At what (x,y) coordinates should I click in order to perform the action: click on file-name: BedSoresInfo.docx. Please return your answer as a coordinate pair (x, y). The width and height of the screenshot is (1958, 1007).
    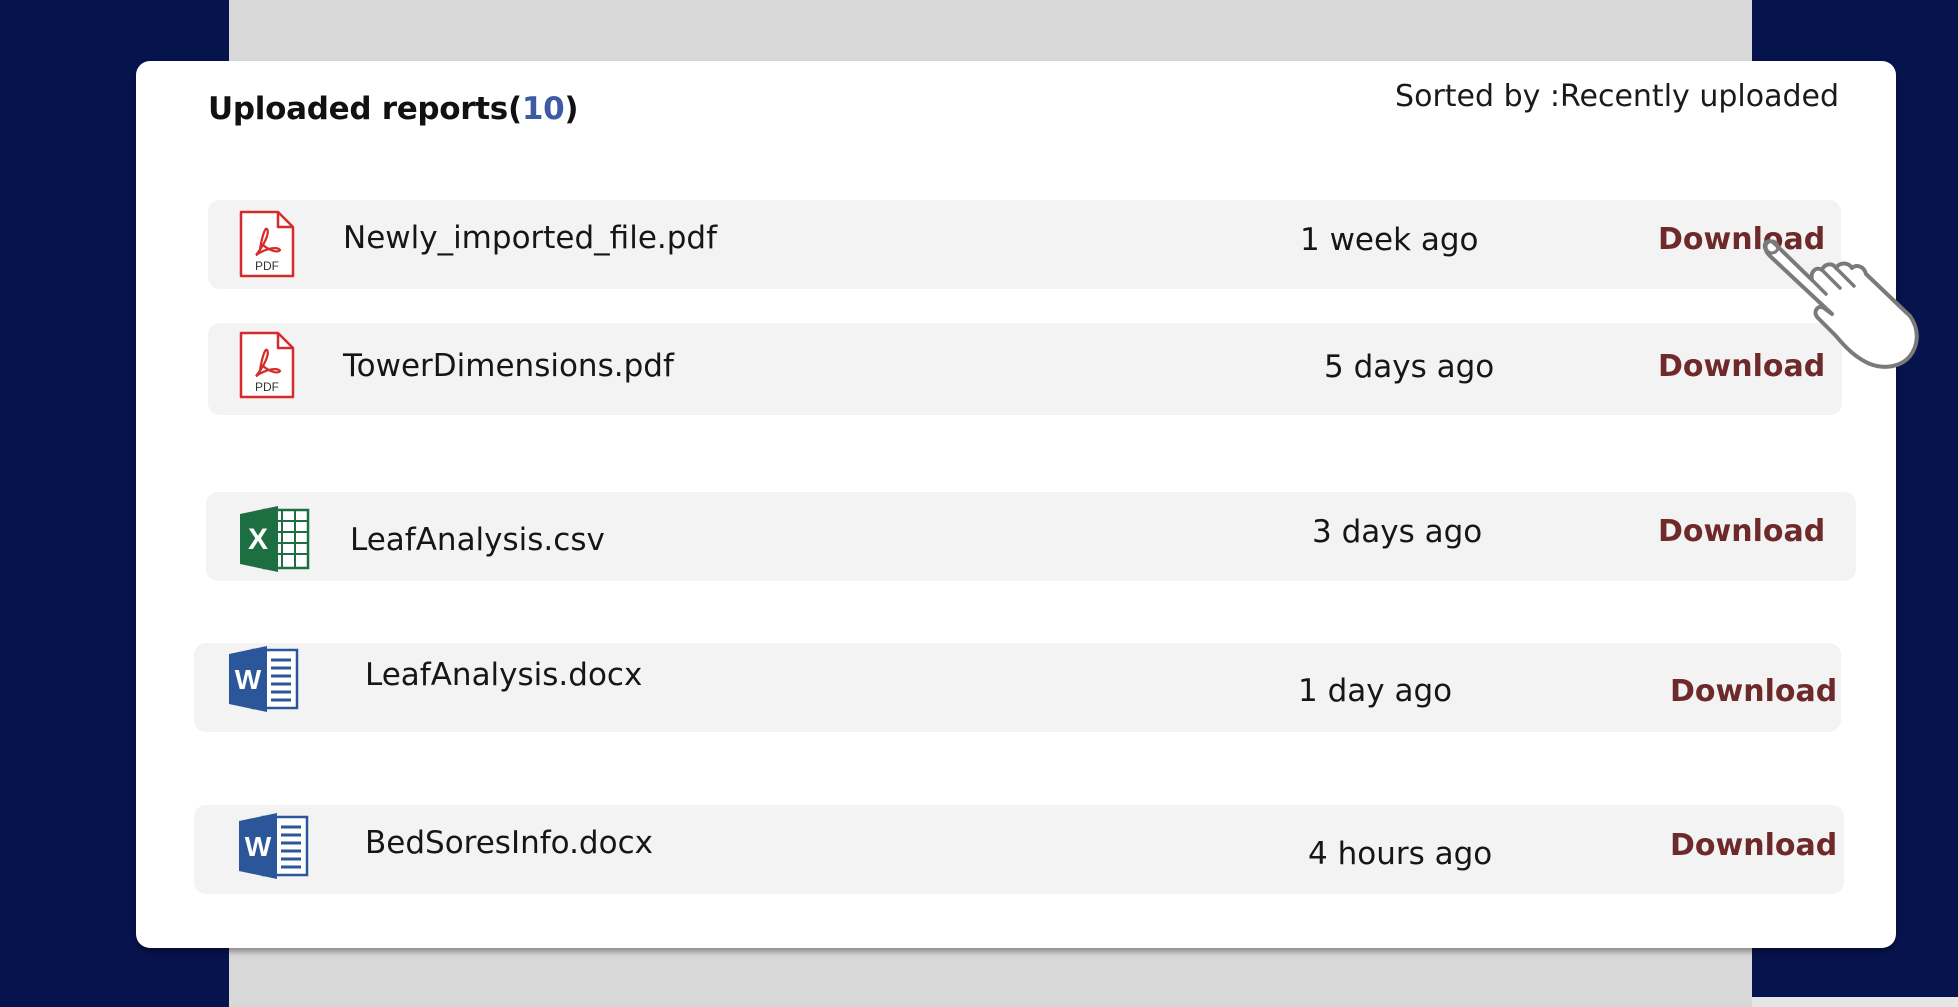
    Looking at the image, I should click on (509, 843).